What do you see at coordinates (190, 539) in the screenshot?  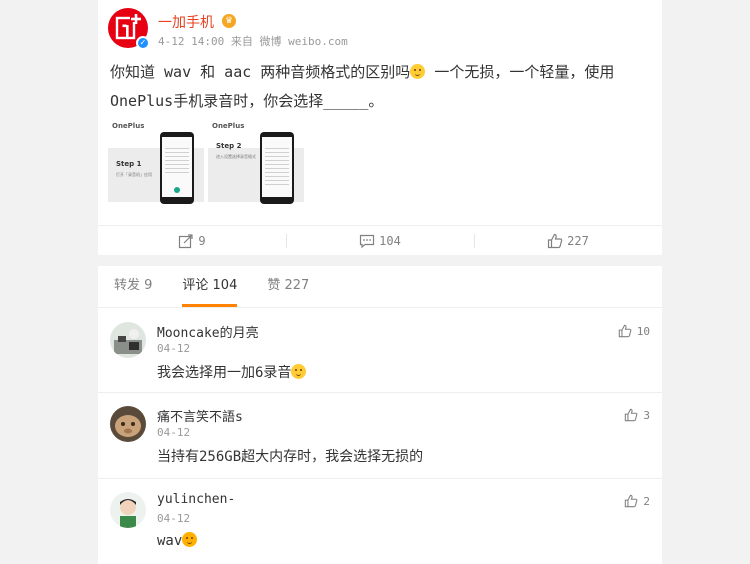 I see `laugh-emoji-icon` at bounding box center [190, 539].